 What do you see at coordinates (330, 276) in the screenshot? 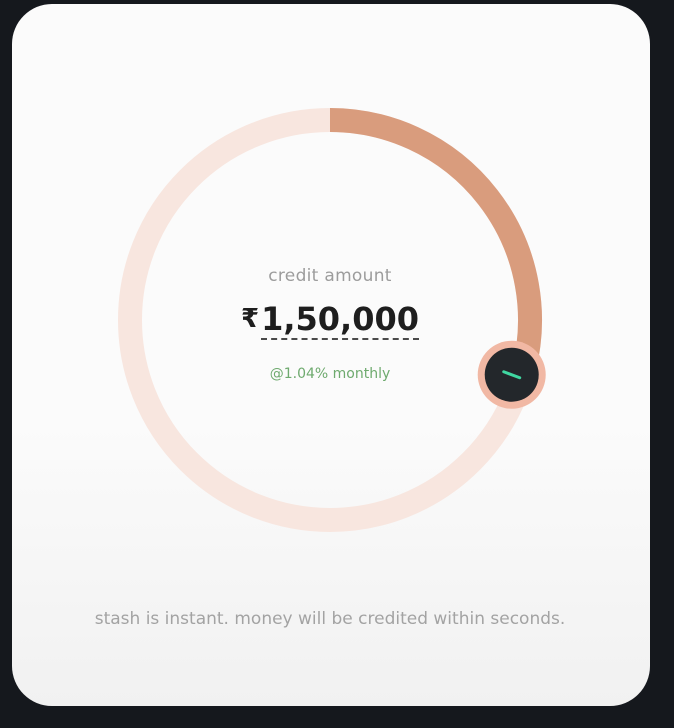
I see `credit-amount-label: credit amount` at bounding box center [330, 276].